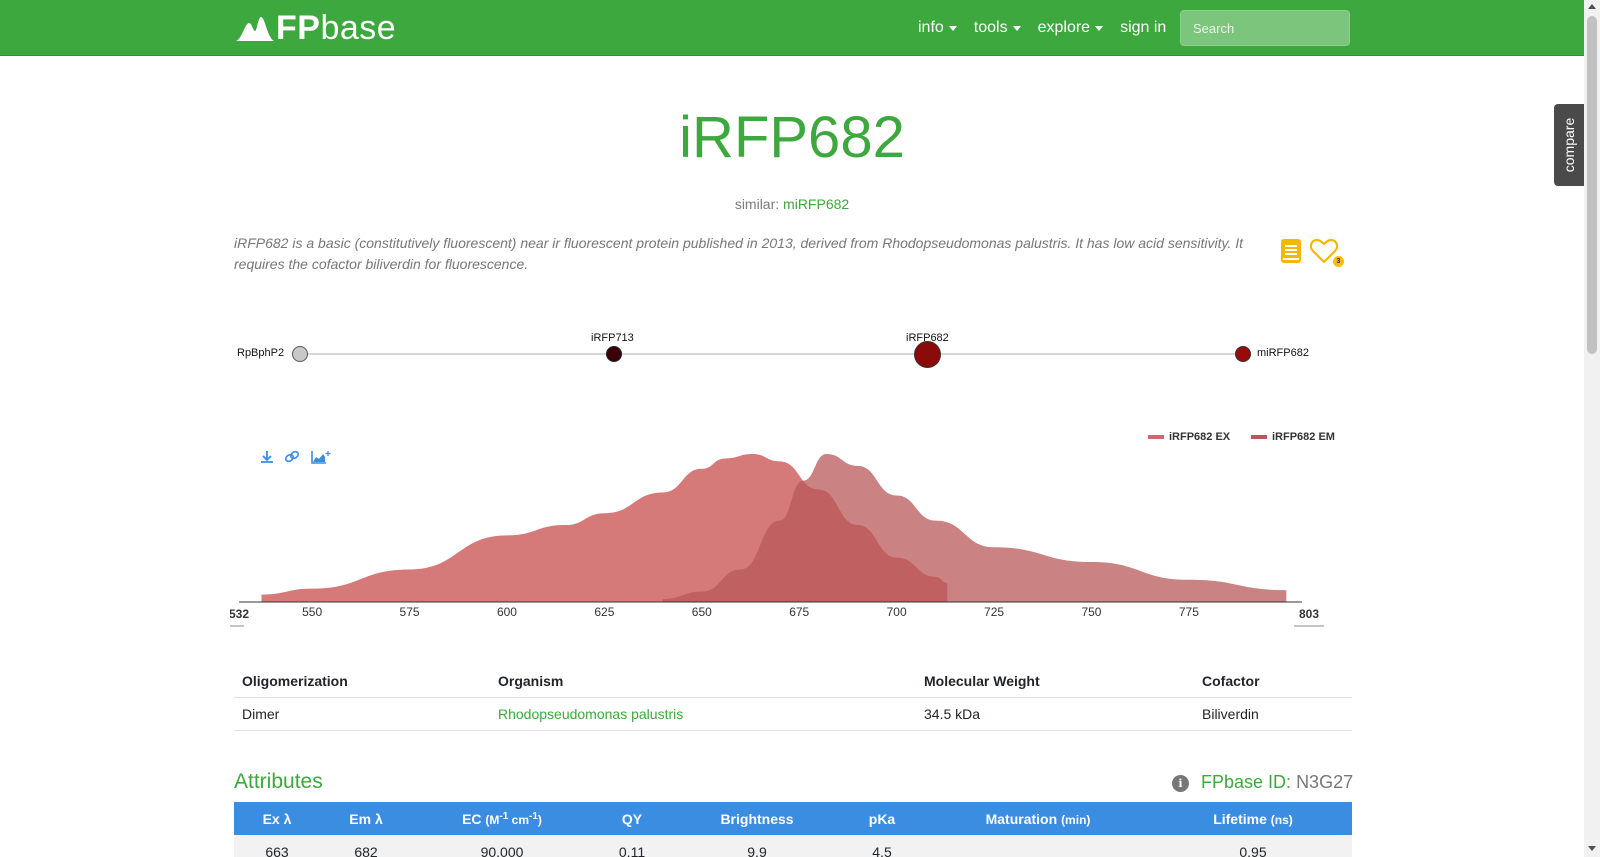  Describe the element at coordinates (792, 350) in the screenshot. I see `lineage-tree: RpBphP2 iRFP713 iRFP682 miRFP682` at that location.